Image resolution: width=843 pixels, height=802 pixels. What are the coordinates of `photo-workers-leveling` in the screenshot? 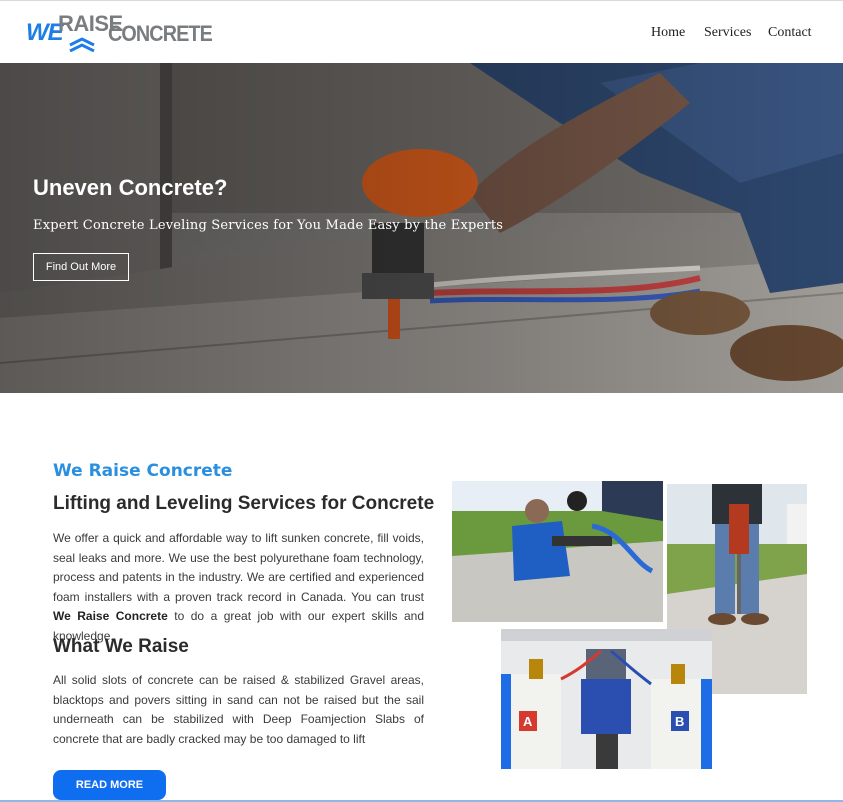 It's located at (557, 551).